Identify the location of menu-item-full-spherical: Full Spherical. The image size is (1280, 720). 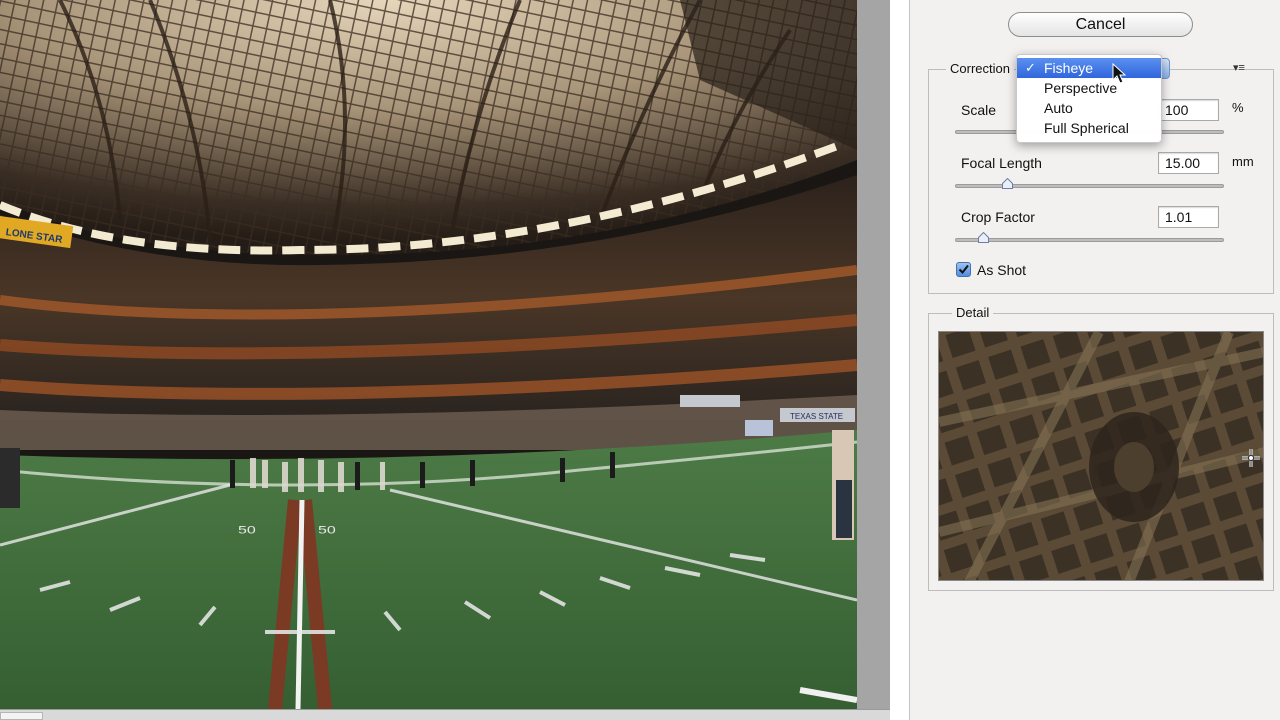
(1089, 128).